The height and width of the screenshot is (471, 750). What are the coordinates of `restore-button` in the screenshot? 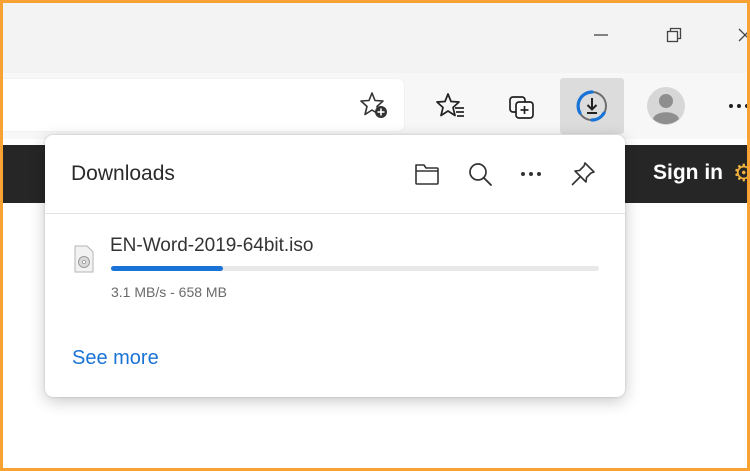 It's located at (674, 35).